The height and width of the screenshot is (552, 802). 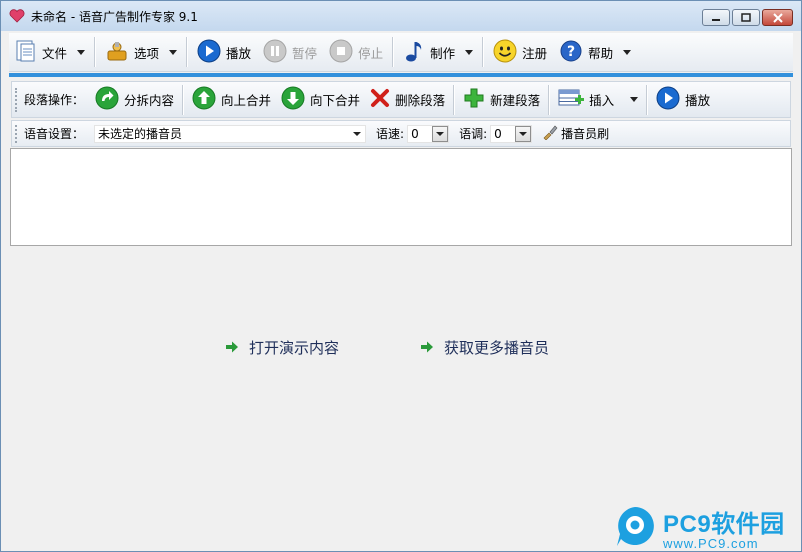 What do you see at coordinates (401, 75) in the screenshot?
I see `accent-divider` at bounding box center [401, 75].